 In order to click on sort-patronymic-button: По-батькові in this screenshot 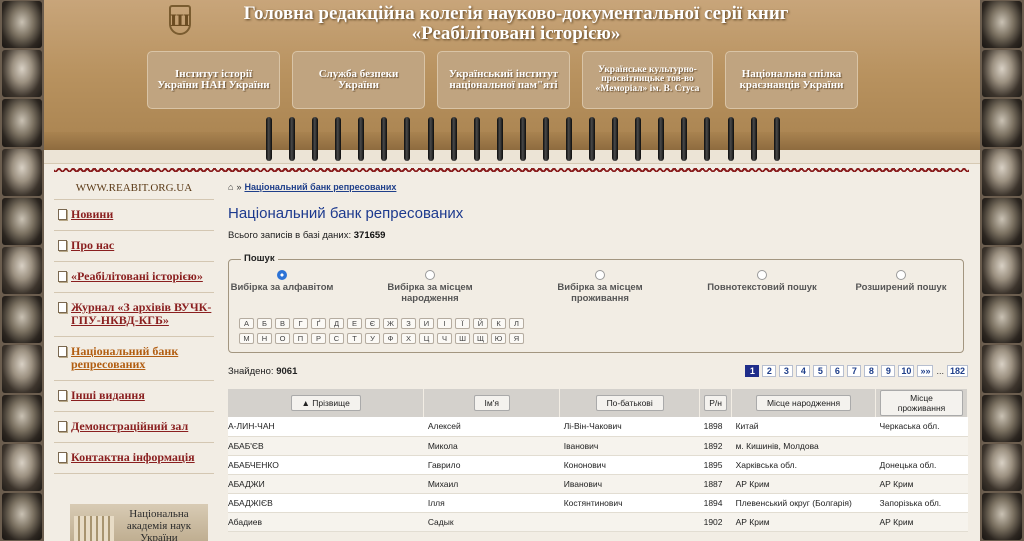, I will do `click(629, 403)`.